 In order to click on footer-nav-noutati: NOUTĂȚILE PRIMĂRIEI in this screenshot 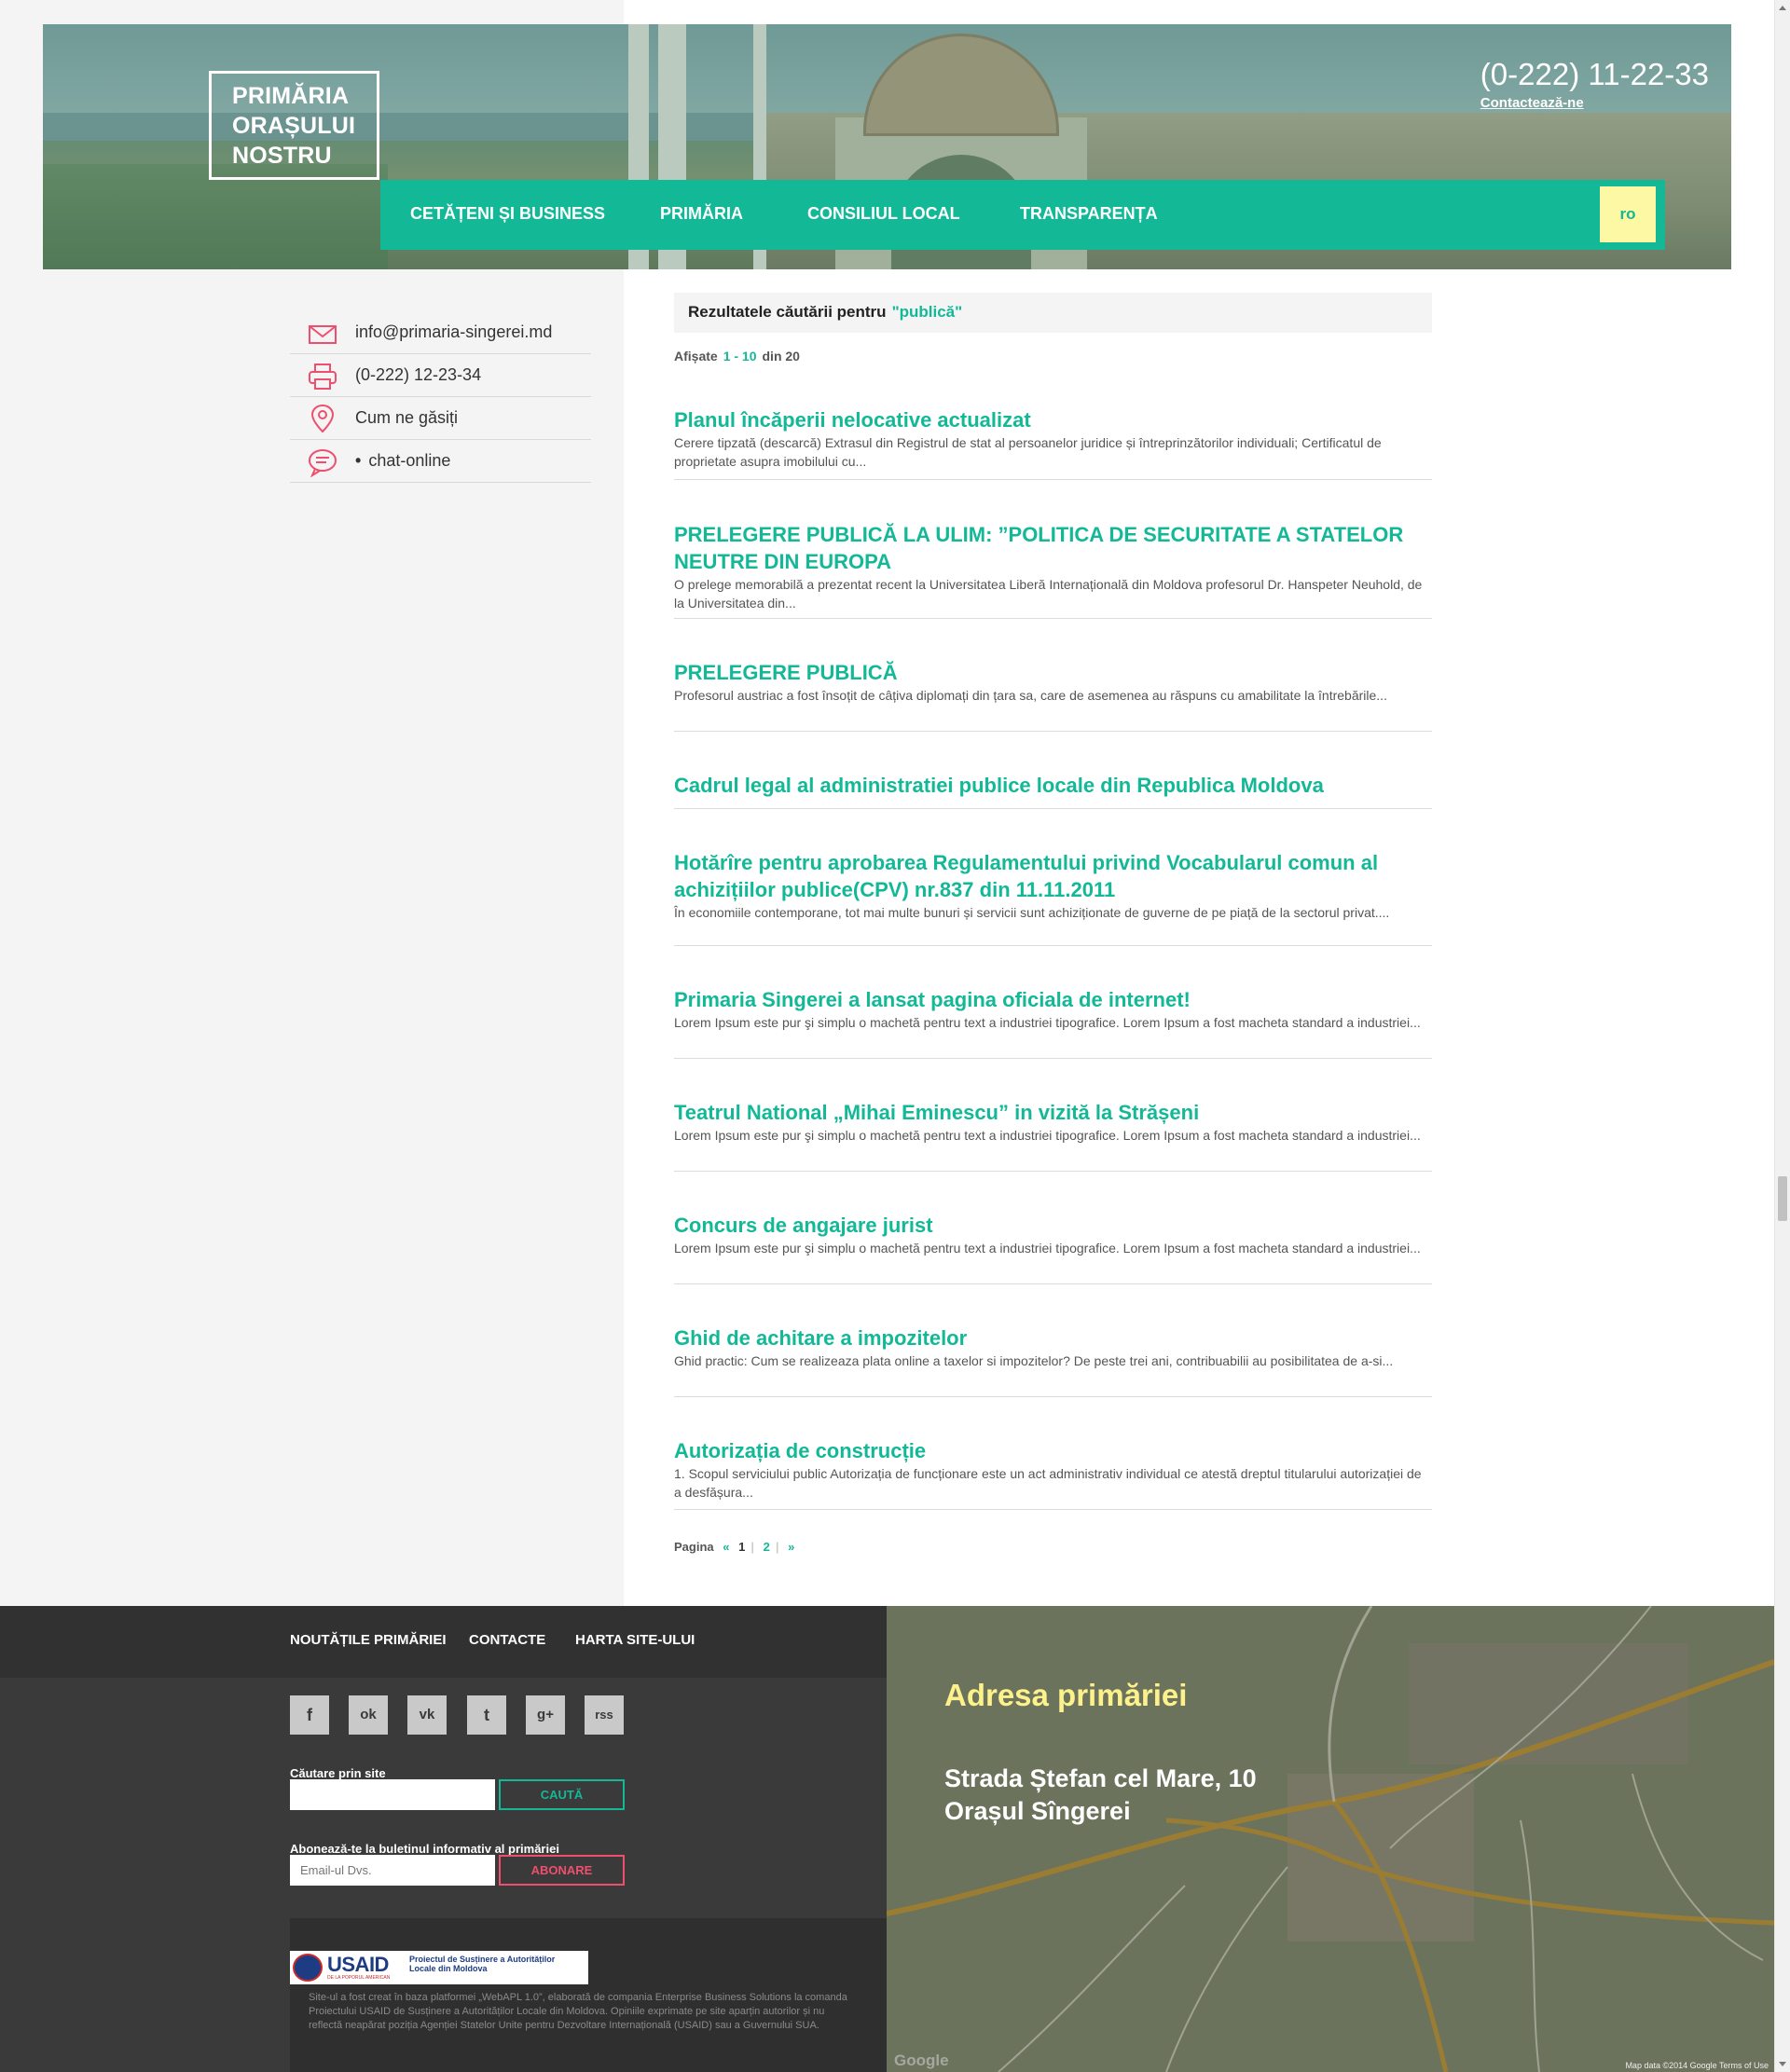, I will do `click(368, 1640)`.